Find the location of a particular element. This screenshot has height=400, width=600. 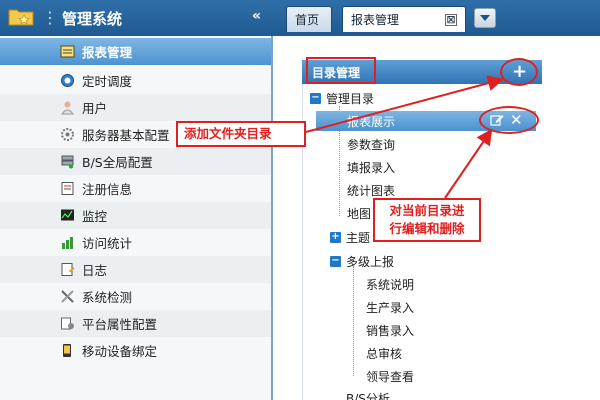

chevron-down-icon is located at coordinates (485, 18).